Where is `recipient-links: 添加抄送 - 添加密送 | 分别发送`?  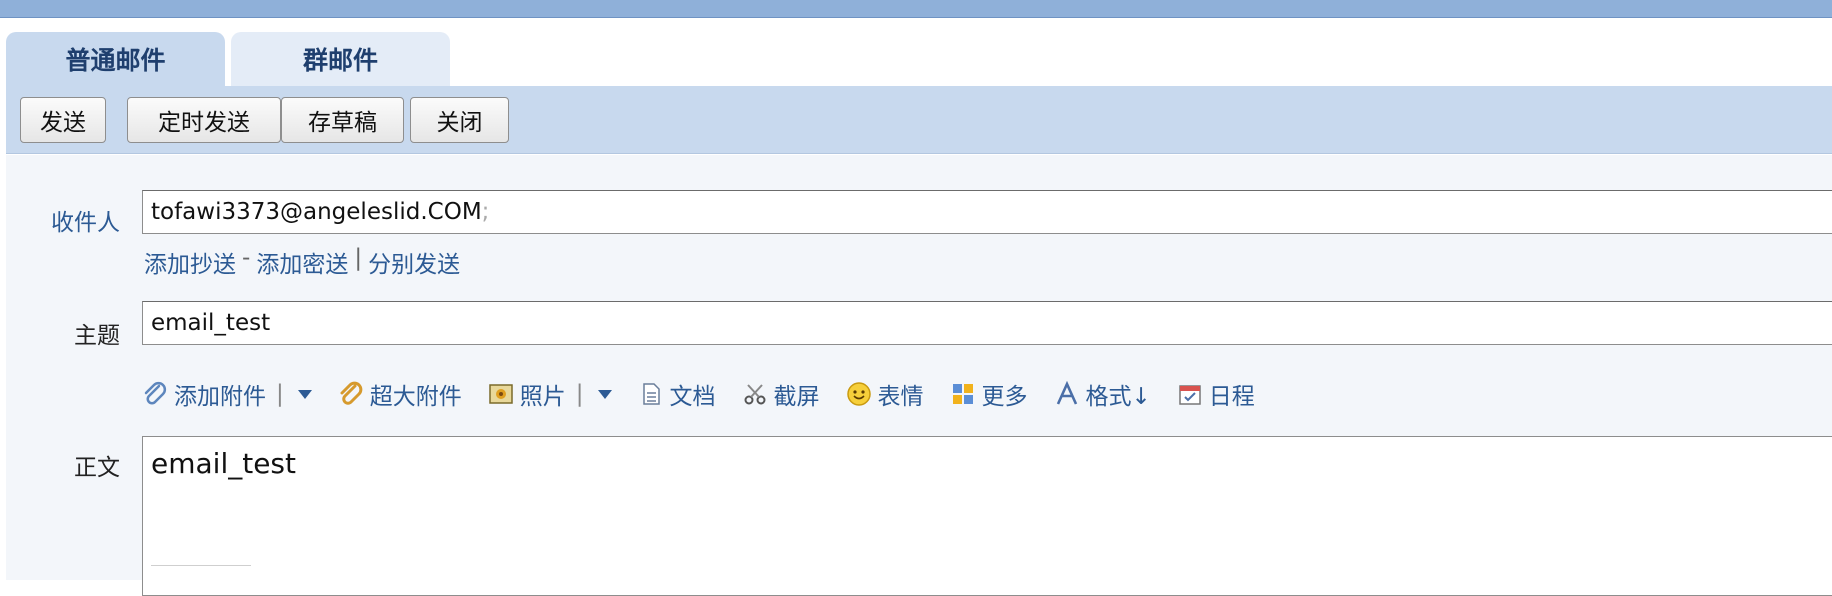
recipient-links: 添加抄送 - 添加密送 | 分别发送 is located at coordinates (302, 262).